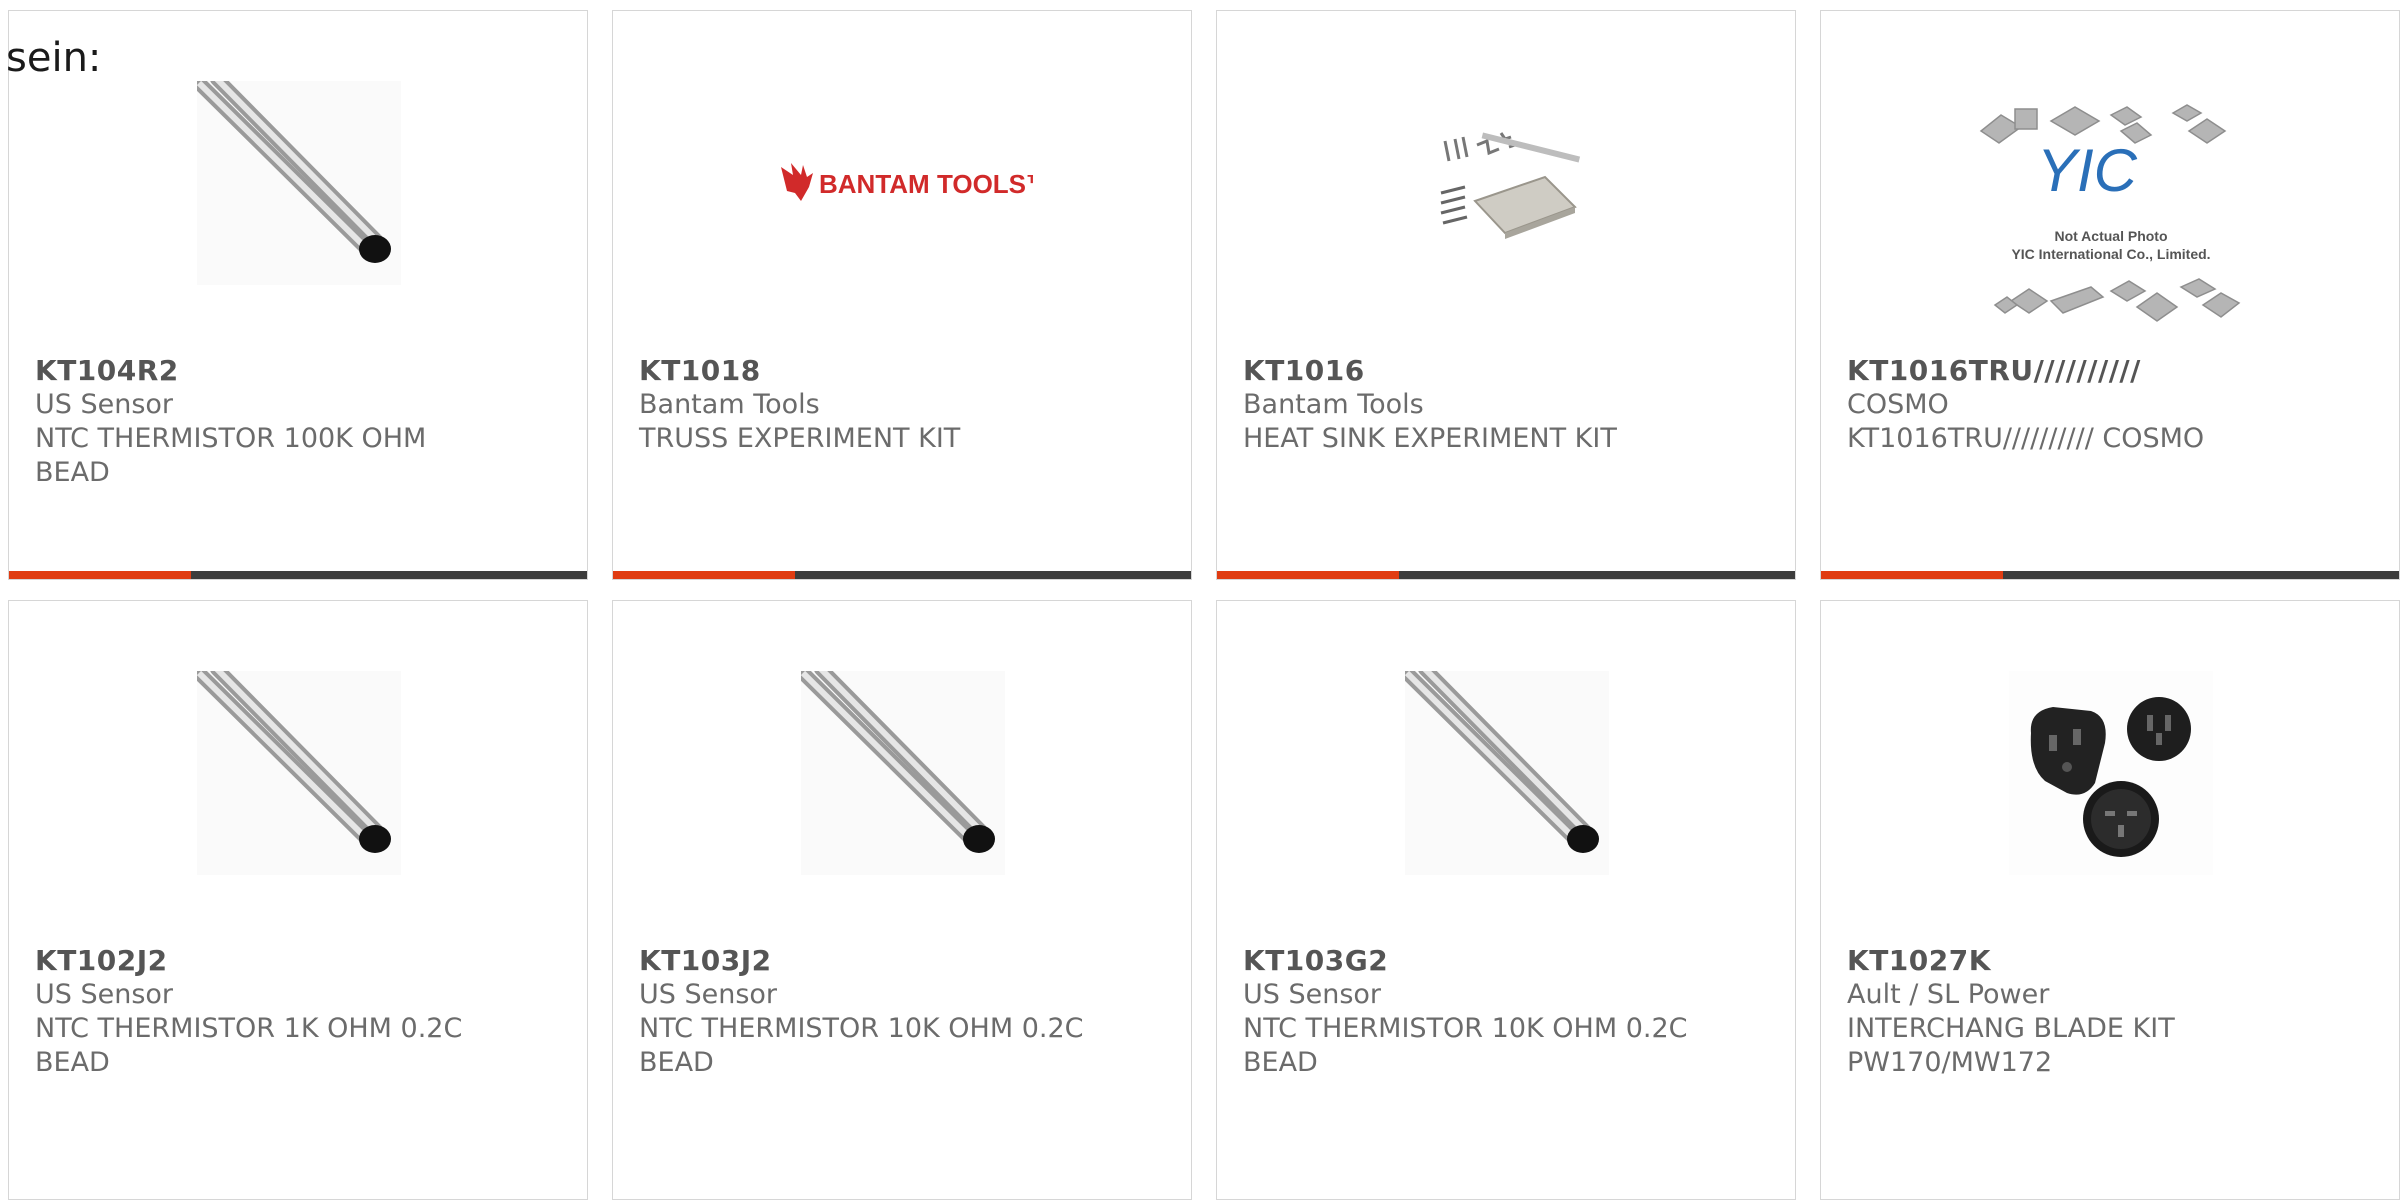  I want to click on description-line: KT1016TRU////////// COSMO, so click(2026, 438).